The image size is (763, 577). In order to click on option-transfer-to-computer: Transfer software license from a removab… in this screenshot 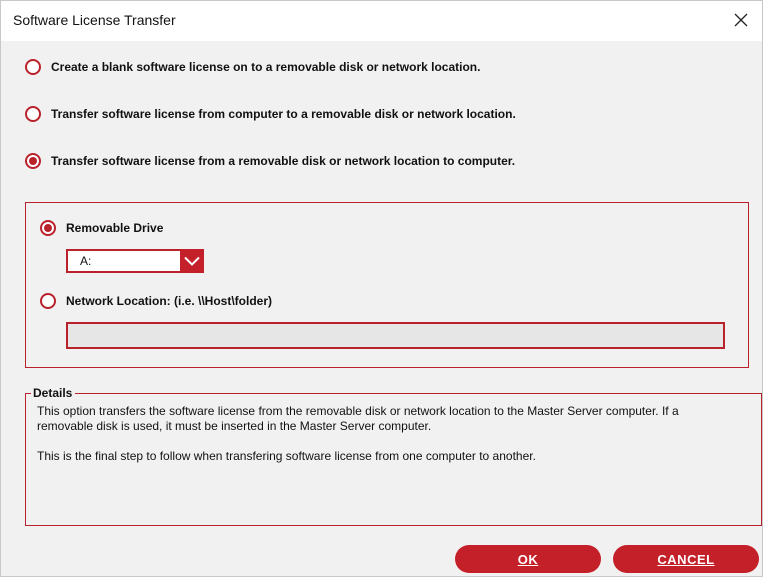, I will do `click(270, 161)`.